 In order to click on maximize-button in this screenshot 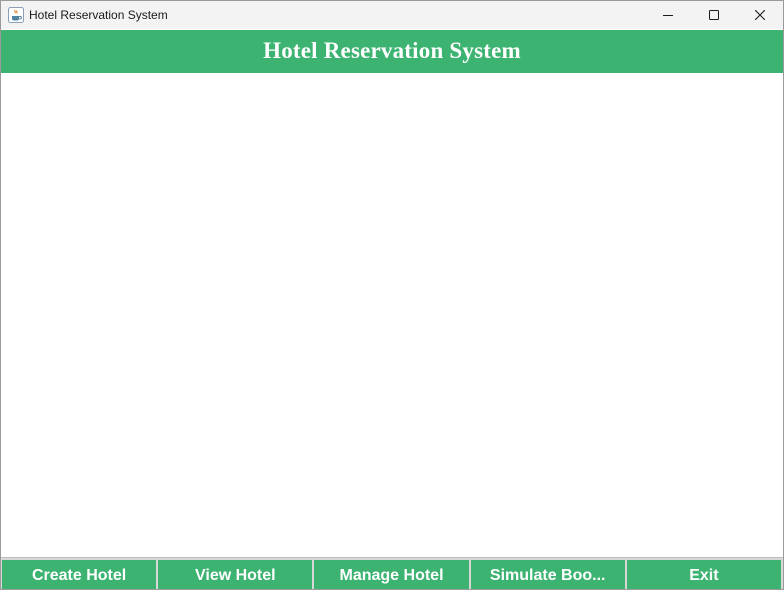, I will do `click(714, 15)`.